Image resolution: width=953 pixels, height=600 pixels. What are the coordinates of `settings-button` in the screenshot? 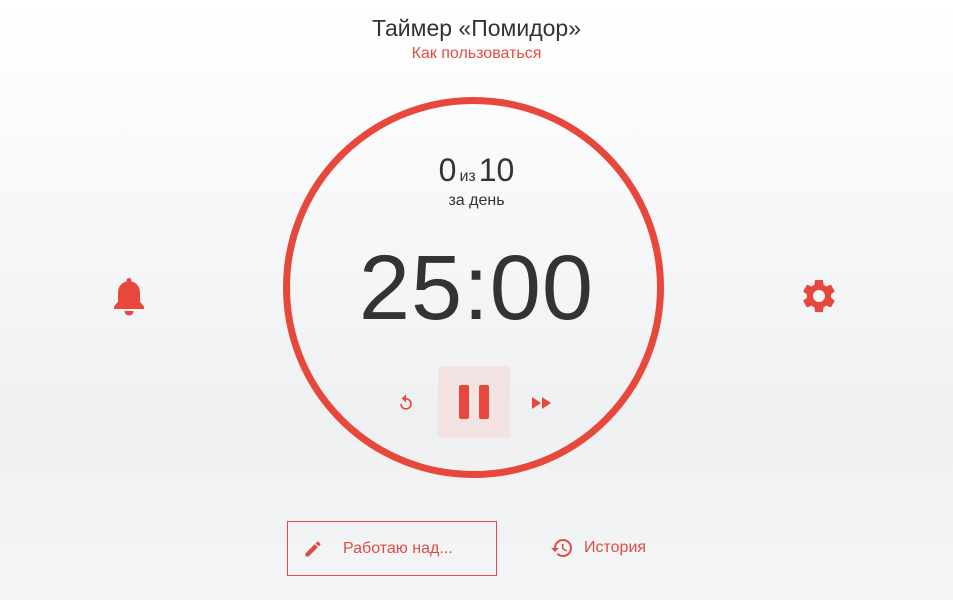 It's located at (819, 296).